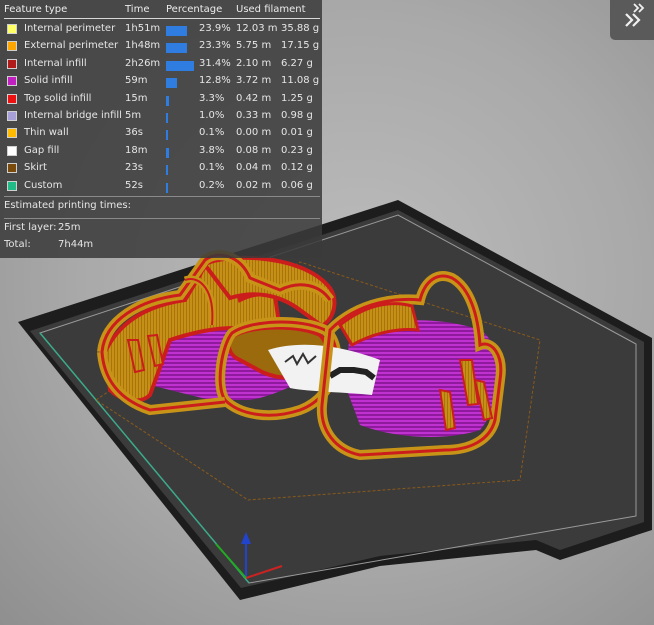 Image resolution: width=654 pixels, height=625 pixels. Describe the element at coordinates (35, 168) in the screenshot. I see `feature-name: Skirt` at that location.